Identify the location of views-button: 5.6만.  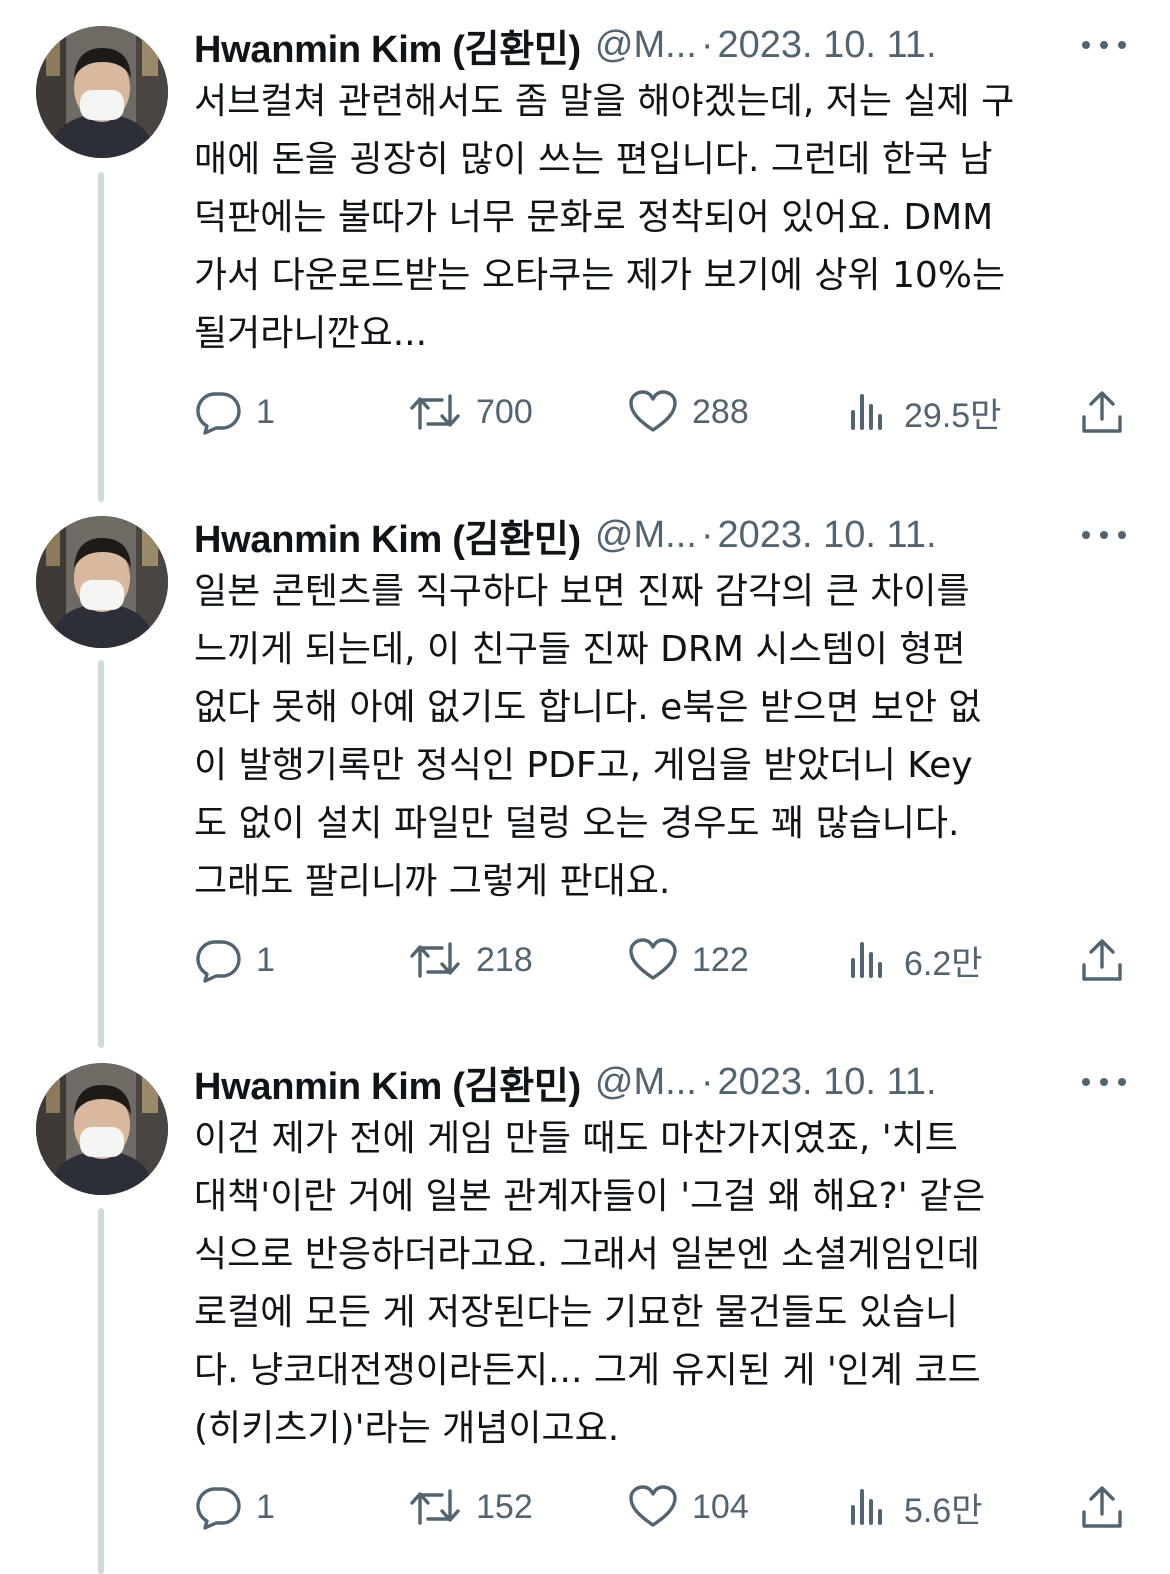
(915, 1507).